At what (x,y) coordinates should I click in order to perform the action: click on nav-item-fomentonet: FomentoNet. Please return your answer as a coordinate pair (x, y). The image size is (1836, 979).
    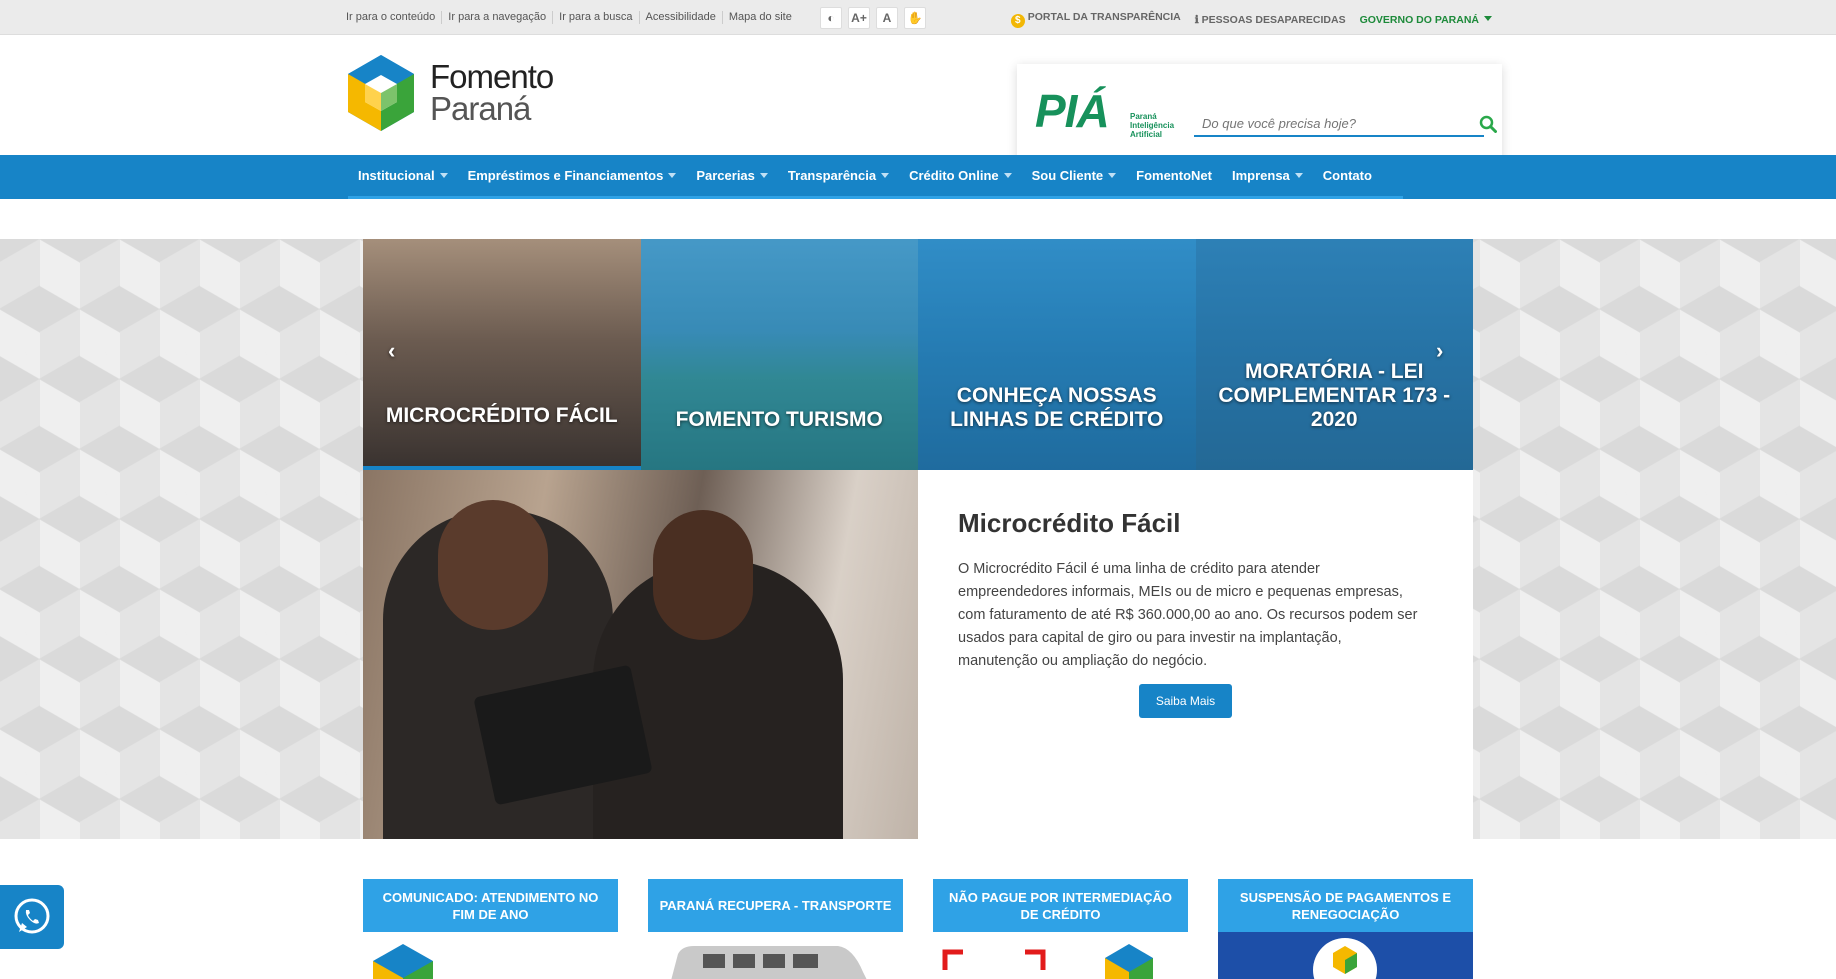
    Looking at the image, I should click on (1174, 175).